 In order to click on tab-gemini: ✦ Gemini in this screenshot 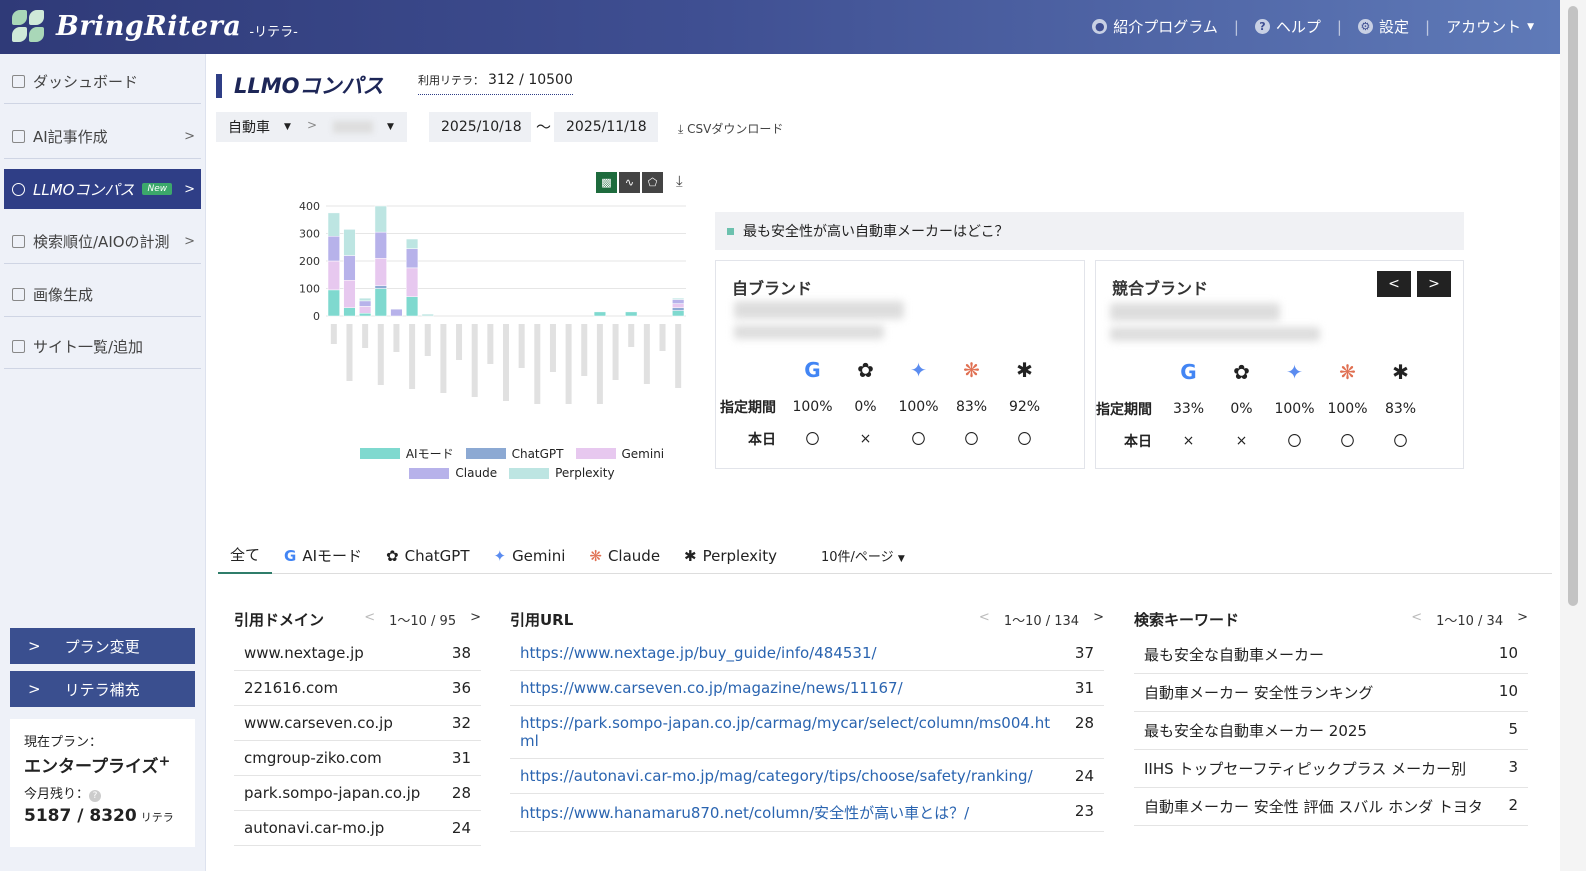, I will do `click(529, 556)`.